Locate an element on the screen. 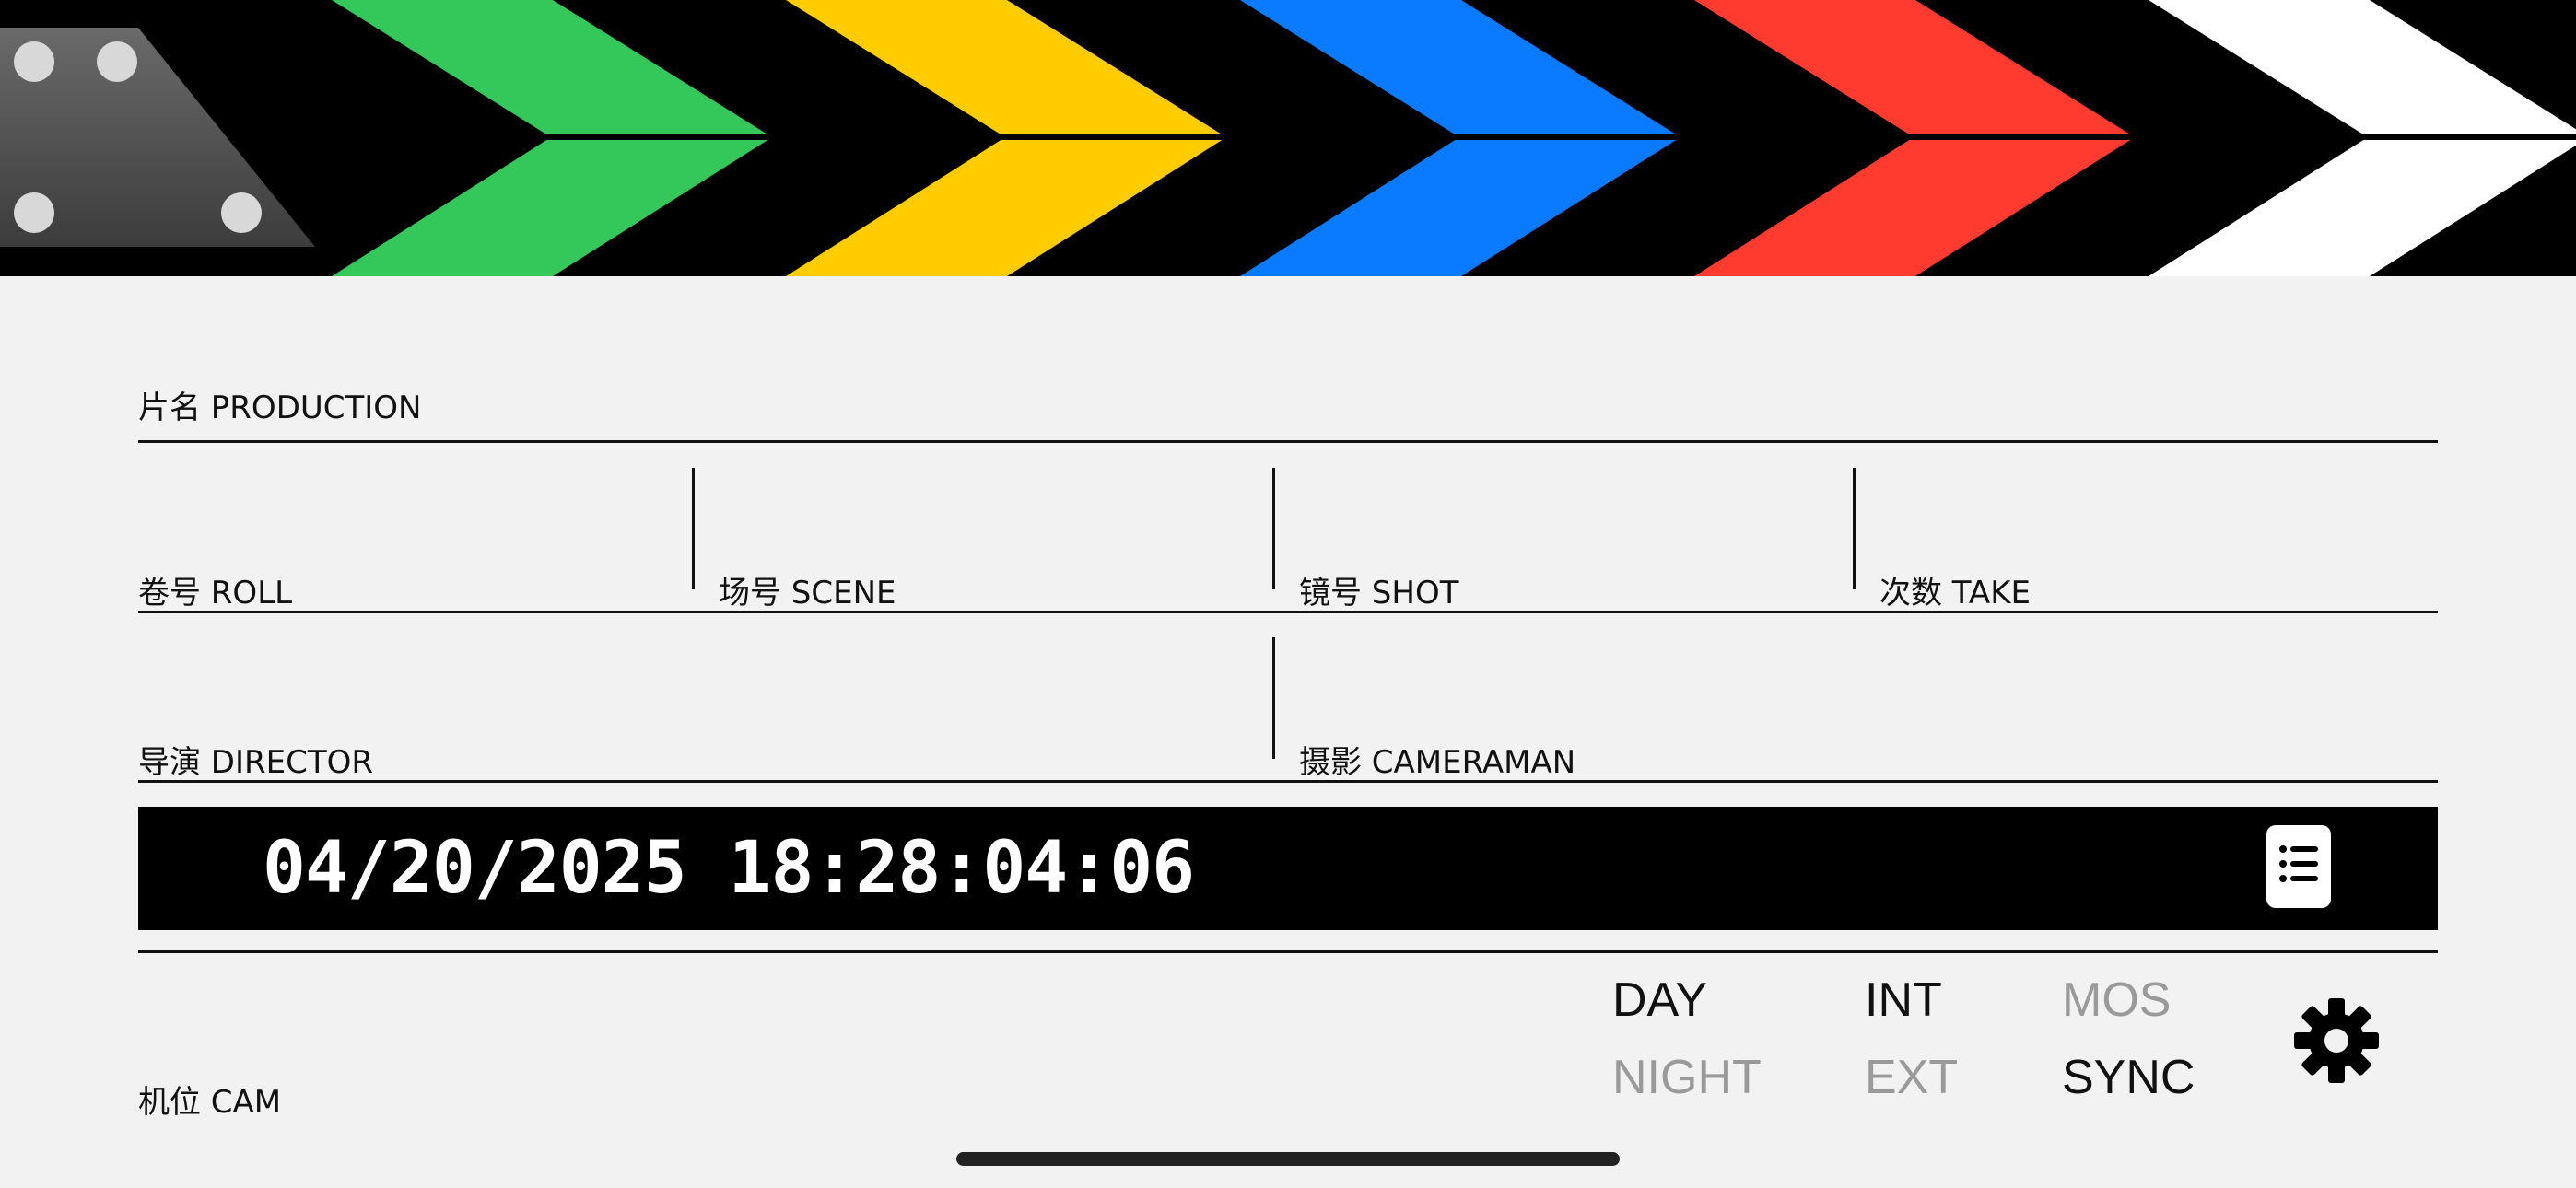 Image resolution: width=2576 pixels, height=1188 pixels. cameraman-label: 摄影 CAMERAMAN is located at coordinates (1437, 762).